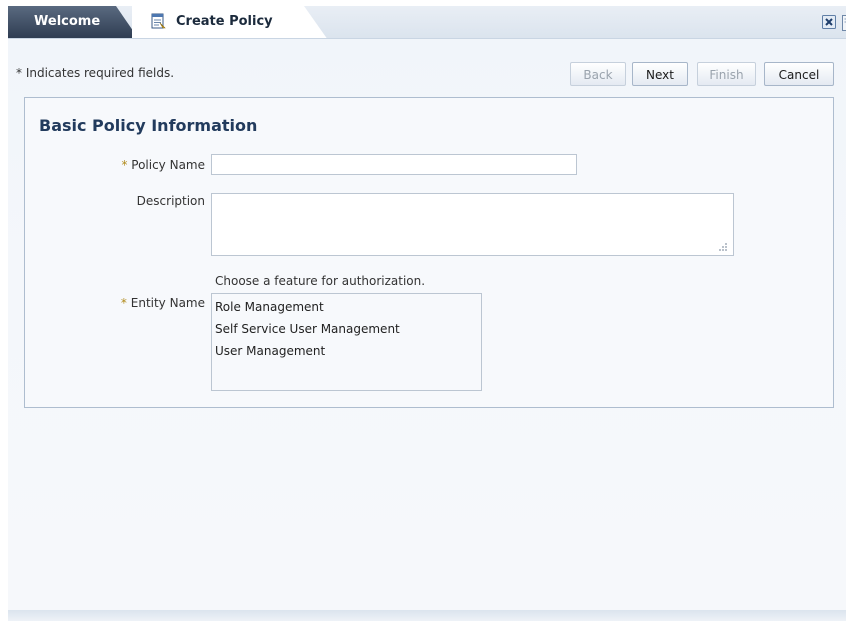 The image size is (846, 621). Describe the element at coordinates (829, 22) in the screenshot. I see `close-icon` at that location.